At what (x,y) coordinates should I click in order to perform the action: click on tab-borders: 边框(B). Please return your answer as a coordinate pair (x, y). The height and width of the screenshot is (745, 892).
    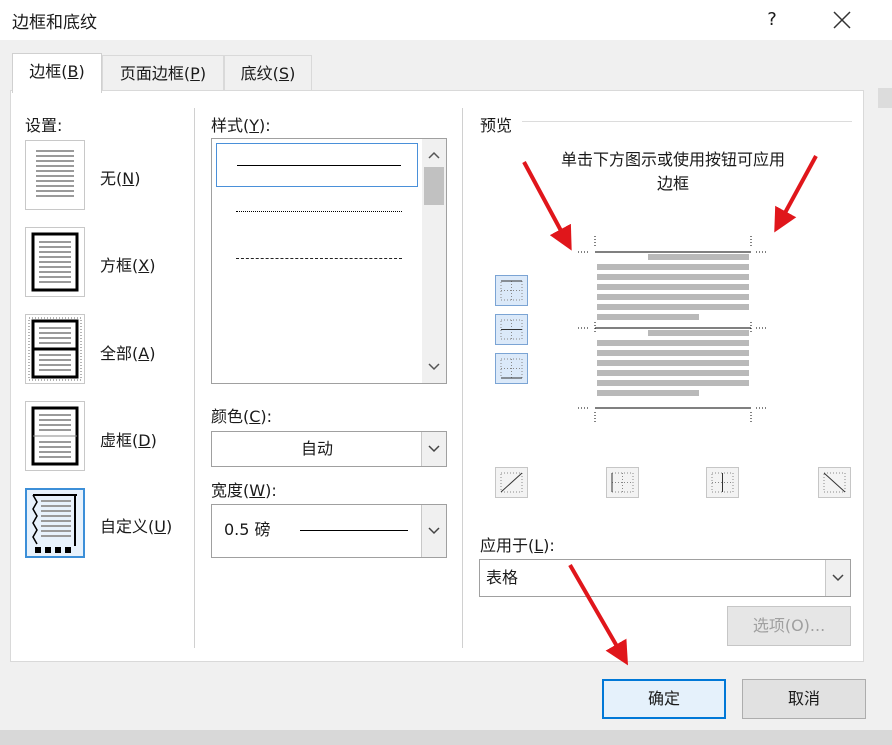
    Looking at the image, I should click on (57, 73).